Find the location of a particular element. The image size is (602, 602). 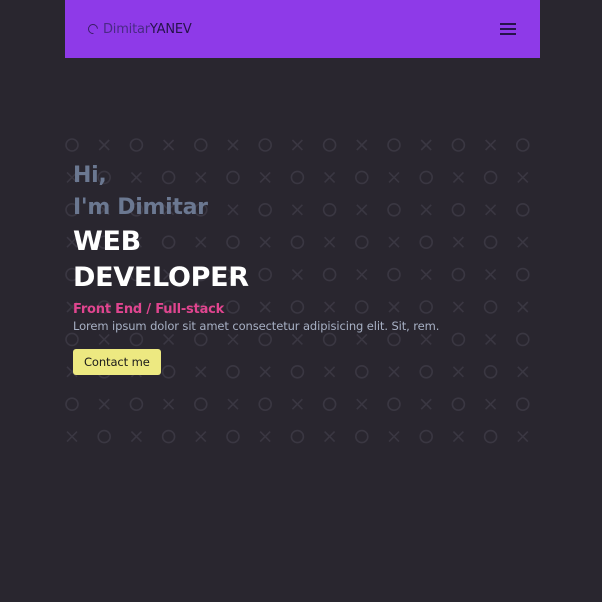

greeting-line-1: Hi, is located at coordinates (90, 175).